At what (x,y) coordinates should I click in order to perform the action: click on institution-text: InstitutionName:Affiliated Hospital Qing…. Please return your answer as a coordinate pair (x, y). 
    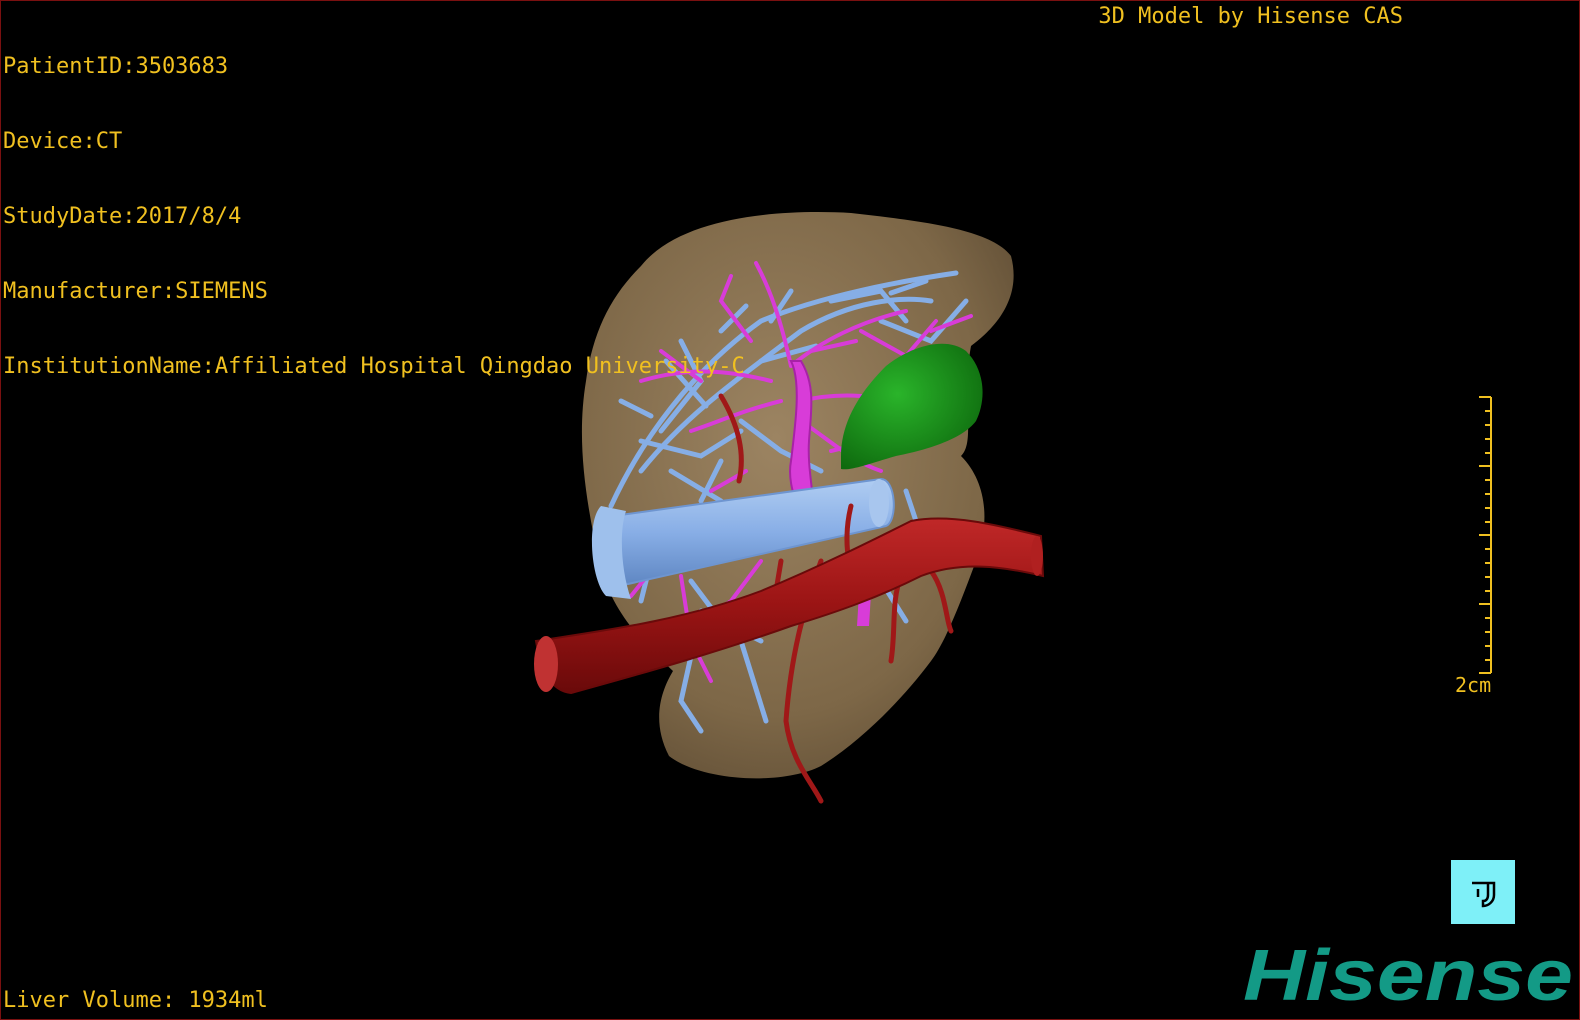
    Looking at the image, I should click on (374, 366).